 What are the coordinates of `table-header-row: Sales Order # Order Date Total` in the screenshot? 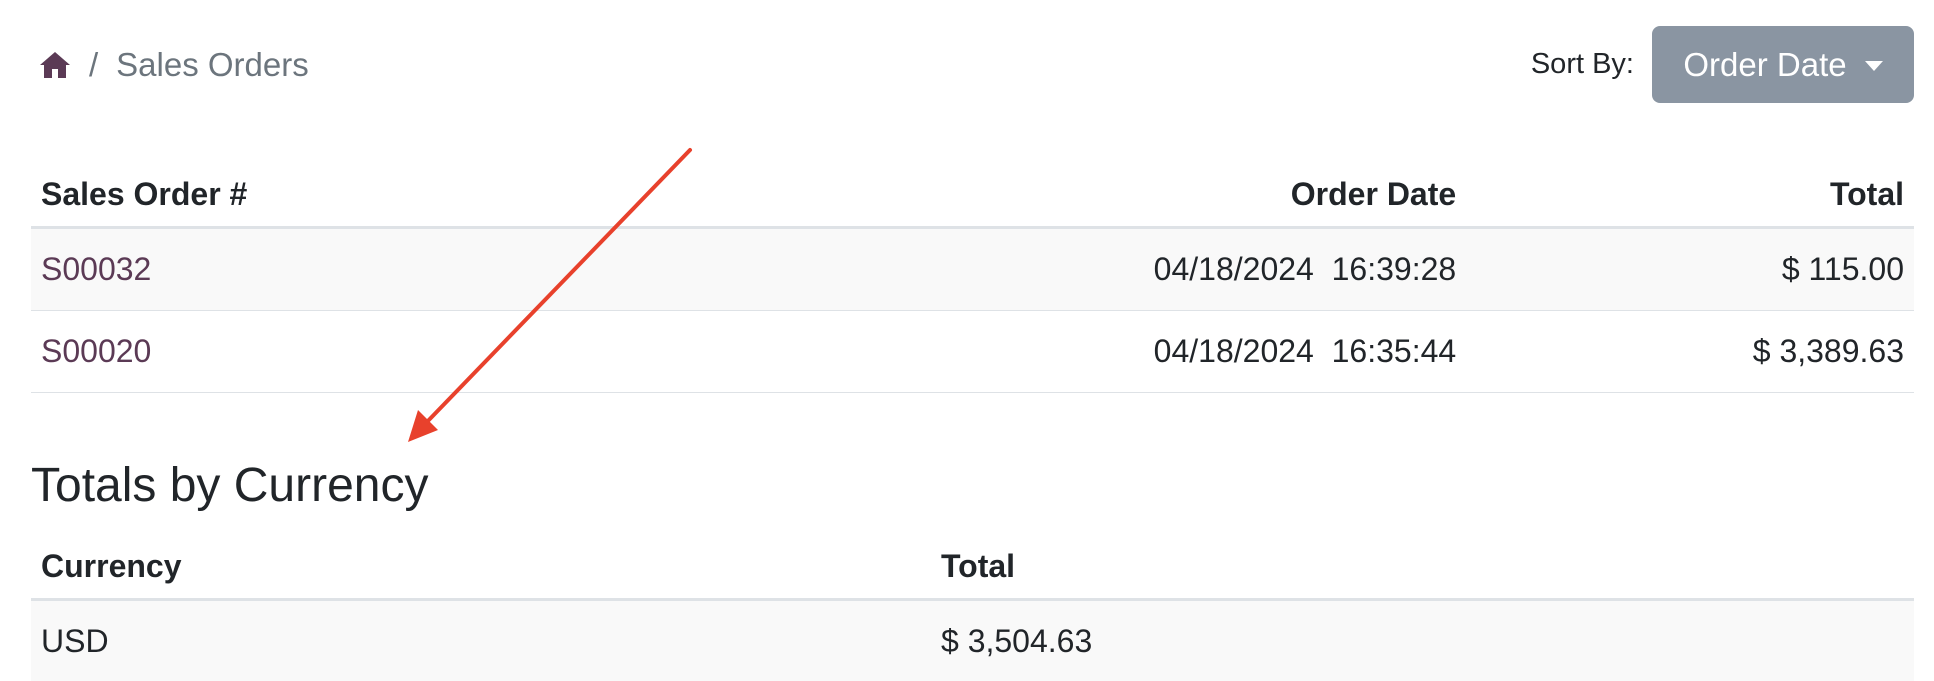 It's located at (972, 195).